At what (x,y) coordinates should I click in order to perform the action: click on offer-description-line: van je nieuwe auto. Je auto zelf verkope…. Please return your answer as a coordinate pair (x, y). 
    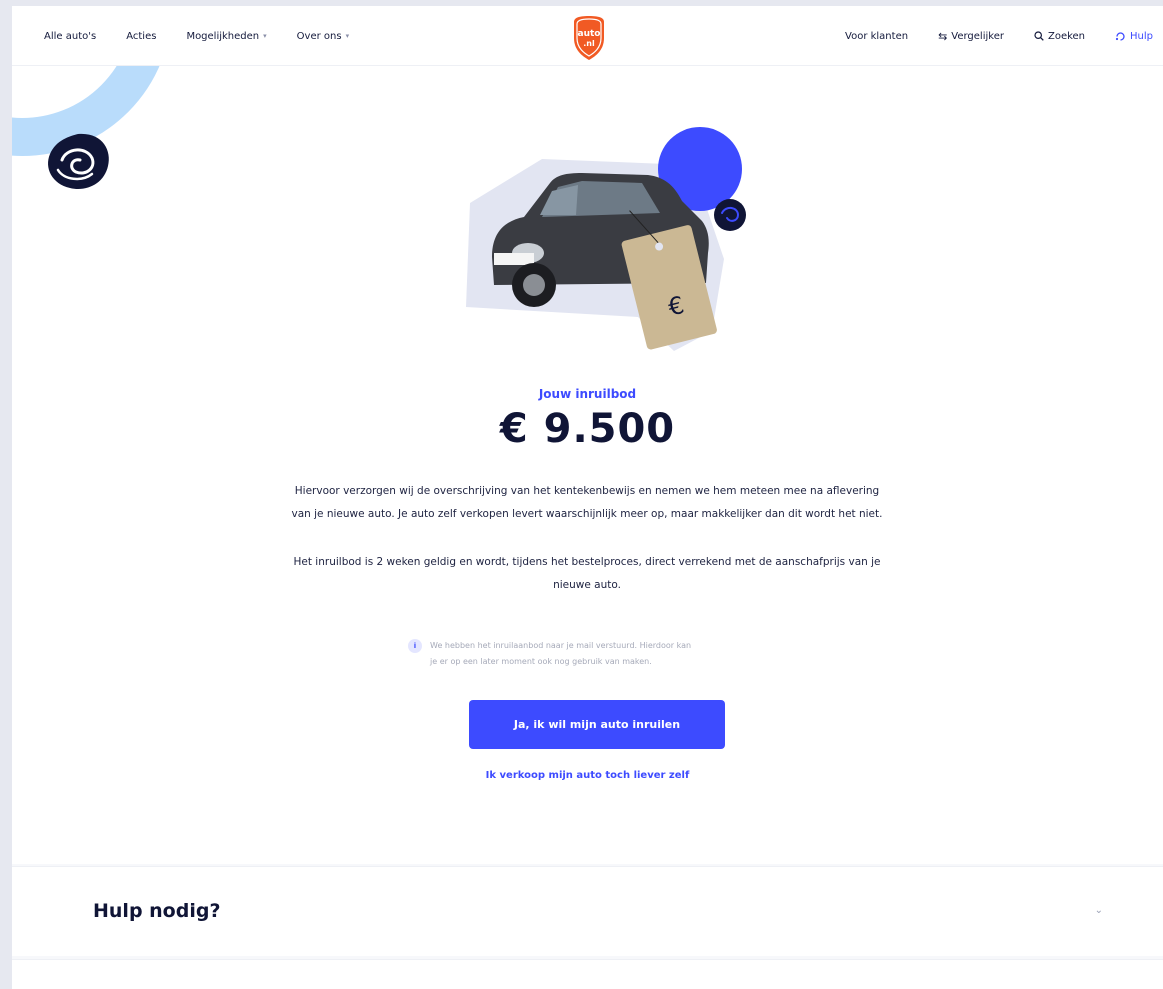
    Looking at the image, I should click on (587, 514).